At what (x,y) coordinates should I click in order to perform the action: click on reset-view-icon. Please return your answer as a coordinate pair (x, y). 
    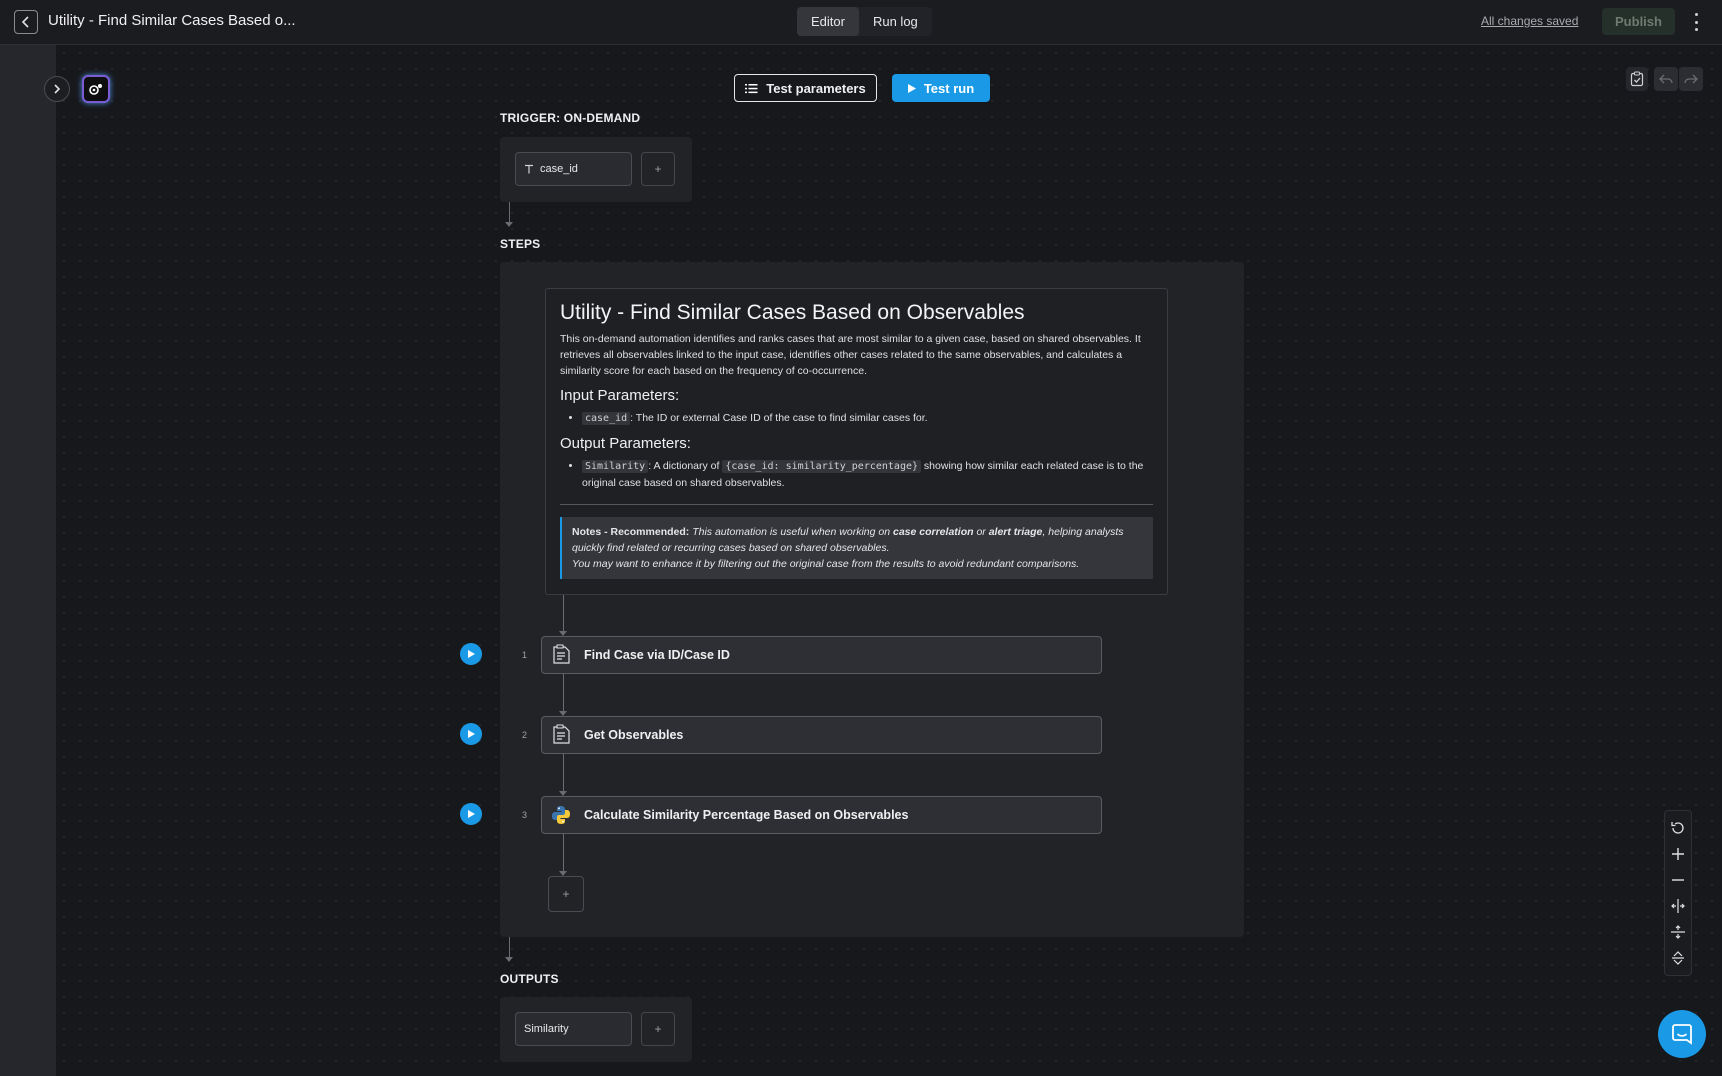
    Looking at the image, I should click on (1678, 828).